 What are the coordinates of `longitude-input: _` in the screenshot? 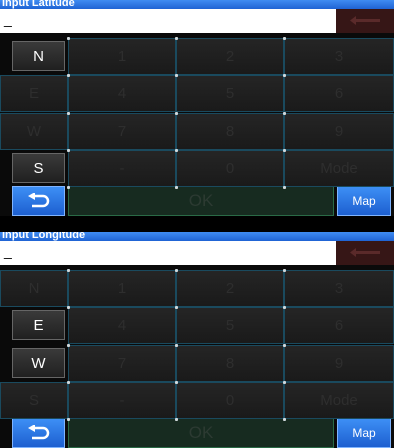 It's located at (168, 253).